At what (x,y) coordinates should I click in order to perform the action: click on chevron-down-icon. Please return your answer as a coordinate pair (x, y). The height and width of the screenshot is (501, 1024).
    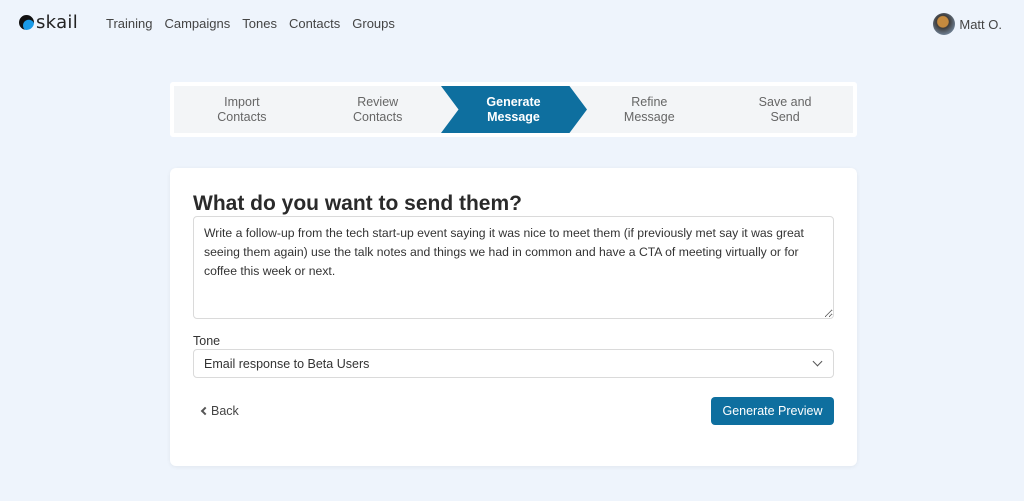
    Looking at the image, I should click on (817, 361).